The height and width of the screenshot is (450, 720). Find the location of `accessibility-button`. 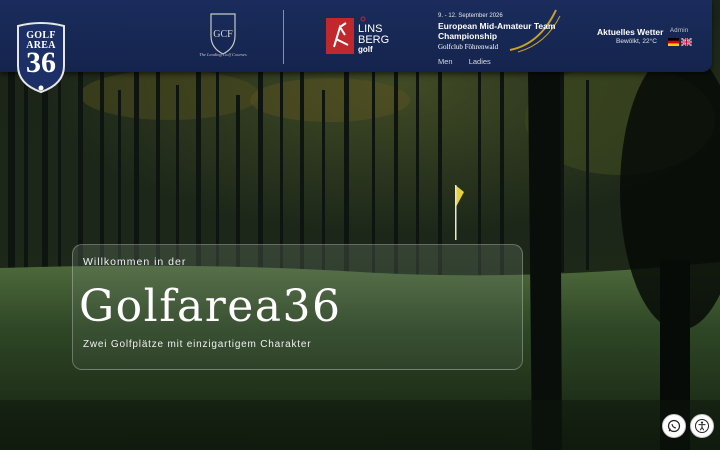

accessibility-button is located at coordinates (702, 426).